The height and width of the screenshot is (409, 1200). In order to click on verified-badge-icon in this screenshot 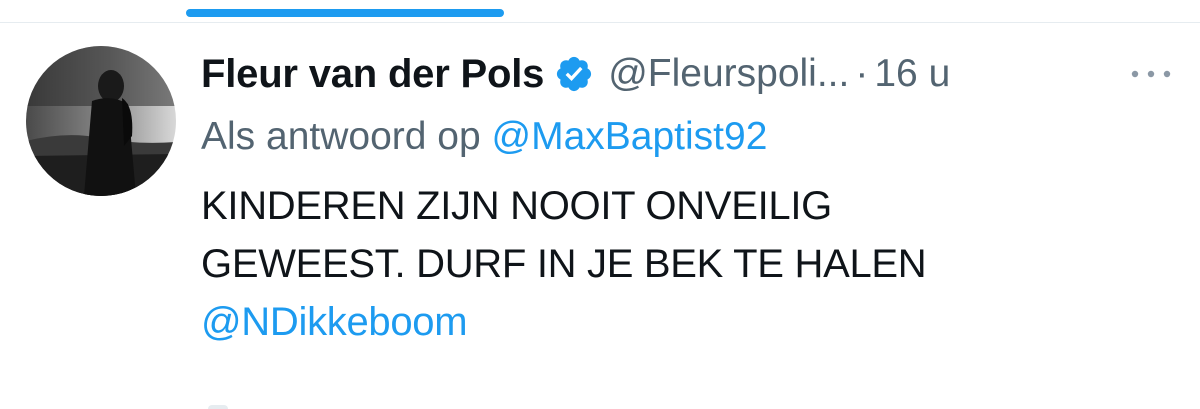, I will do `click(574, 74)`.